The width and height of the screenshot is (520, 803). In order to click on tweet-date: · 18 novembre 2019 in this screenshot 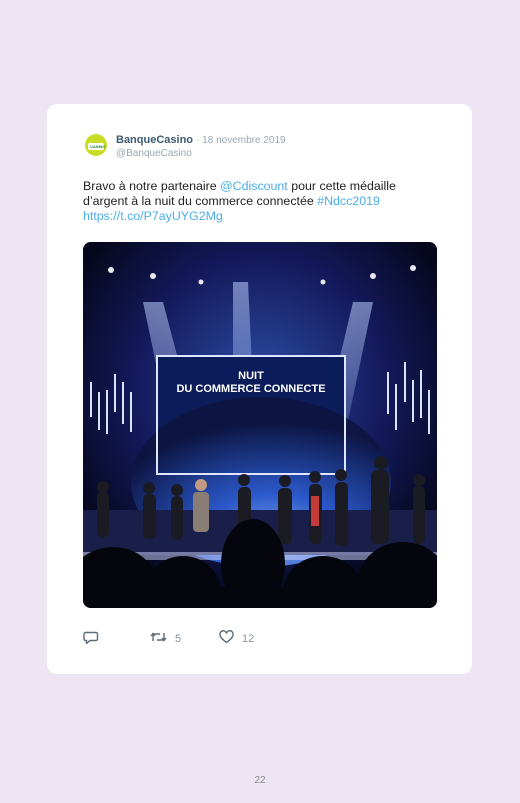, I will do `click(241, 140)`.